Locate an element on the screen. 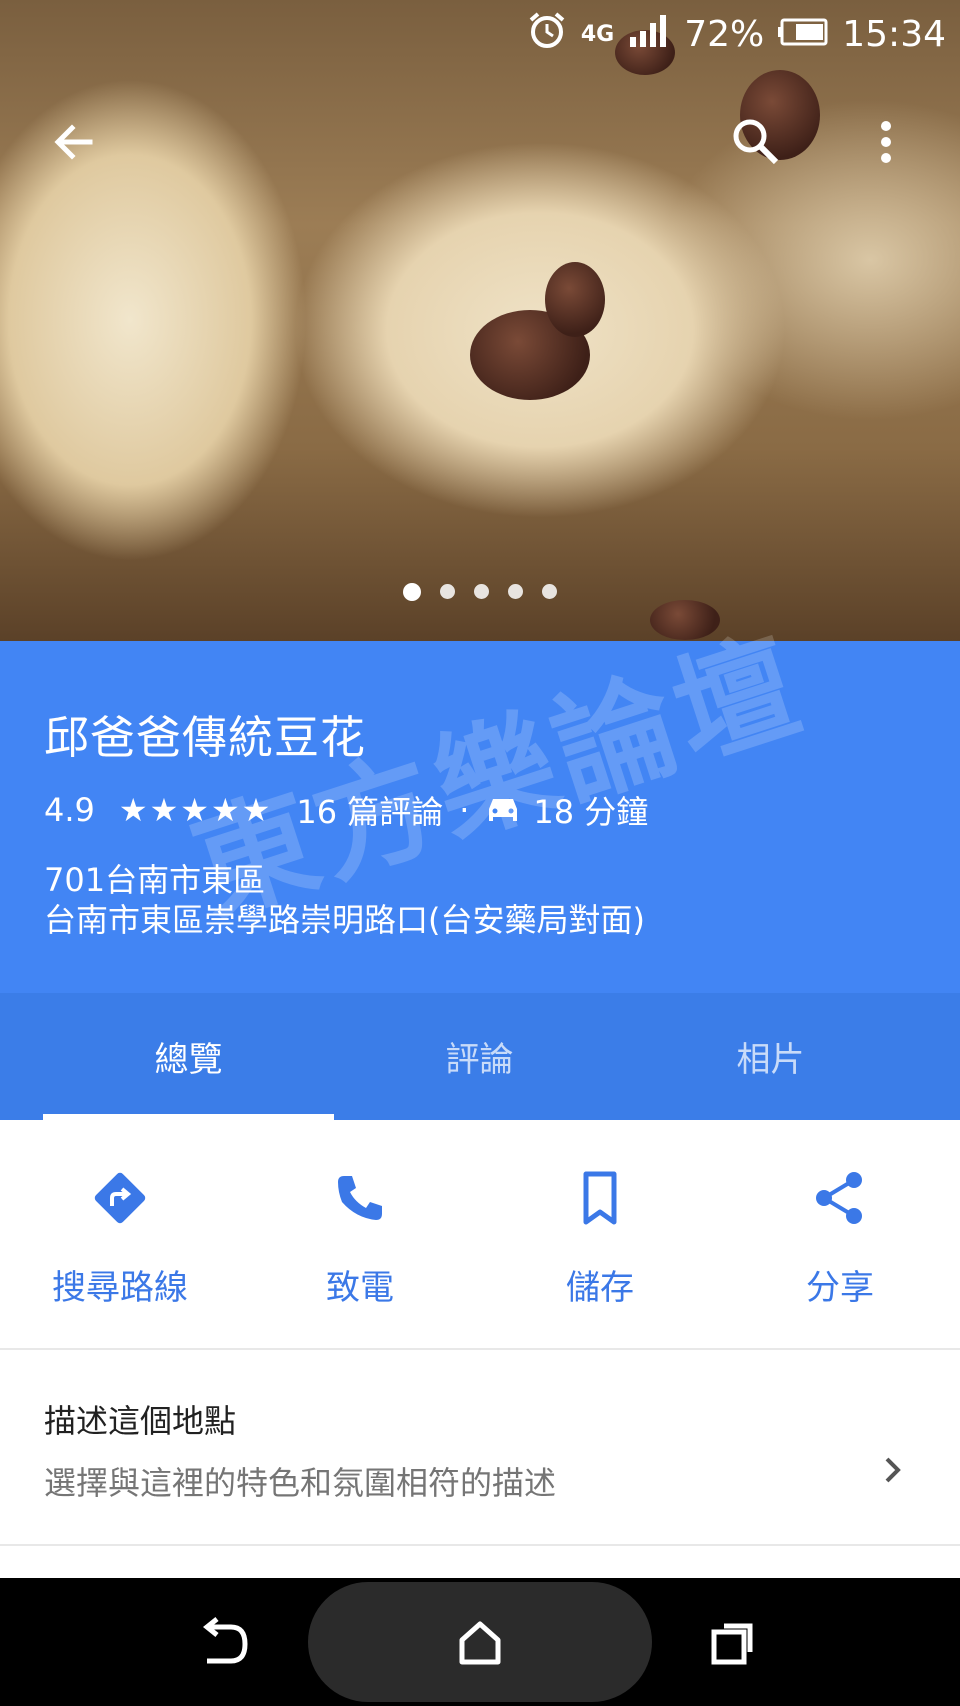 This screenshot has width=960, height=1706. directions-button: 搜尋路線 is located at coordinates (120, 1234).